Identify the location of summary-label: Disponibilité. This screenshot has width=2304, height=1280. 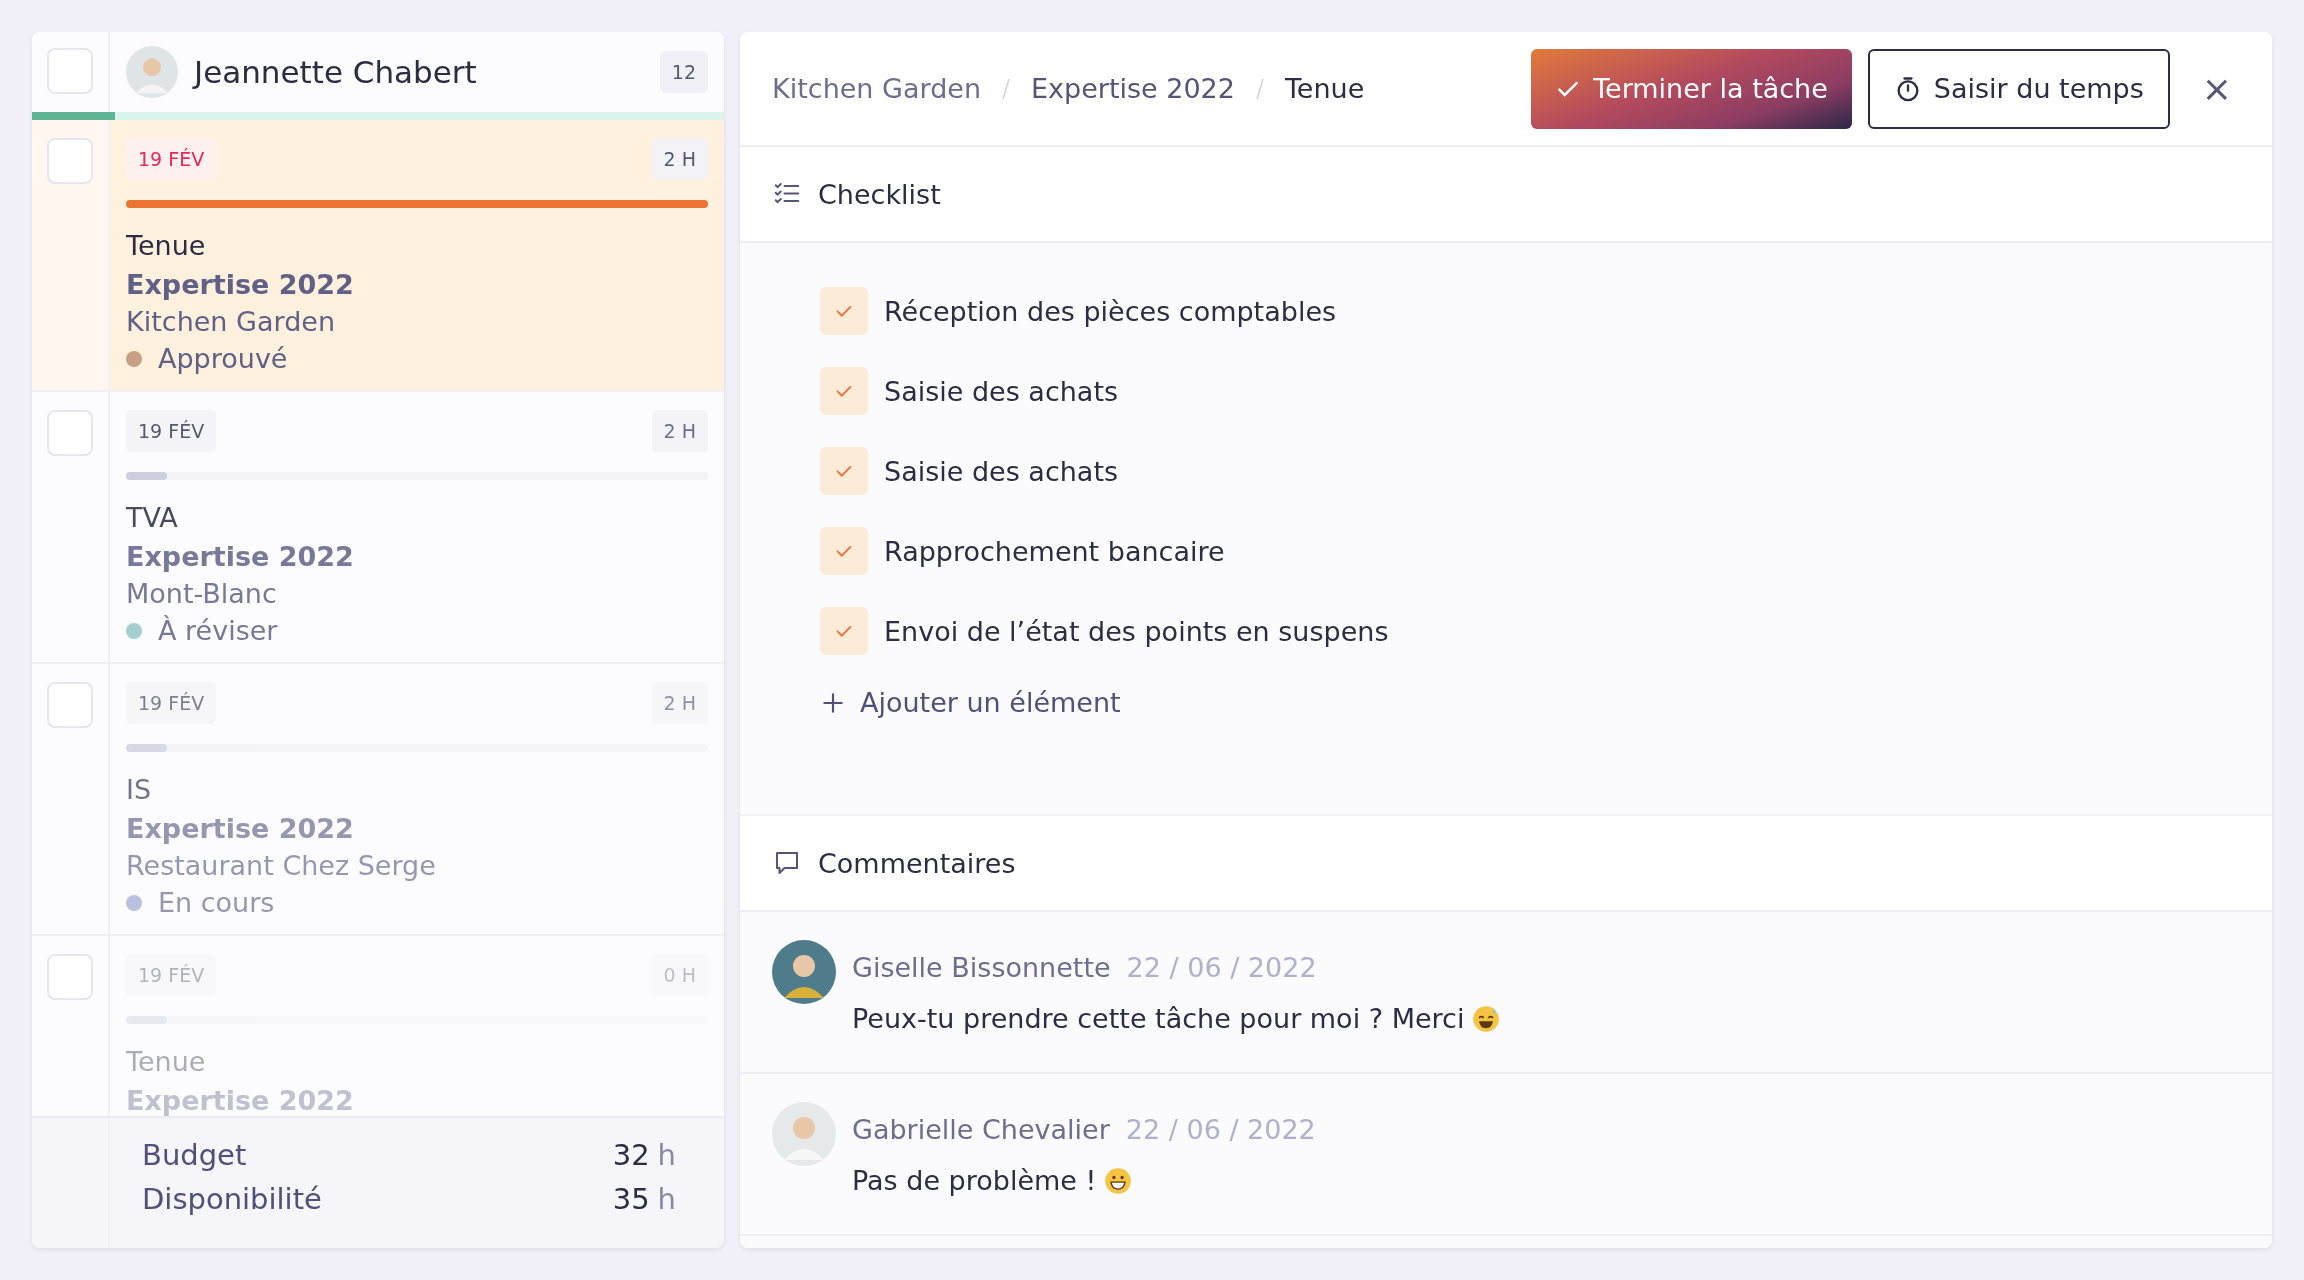
(232, 1199).